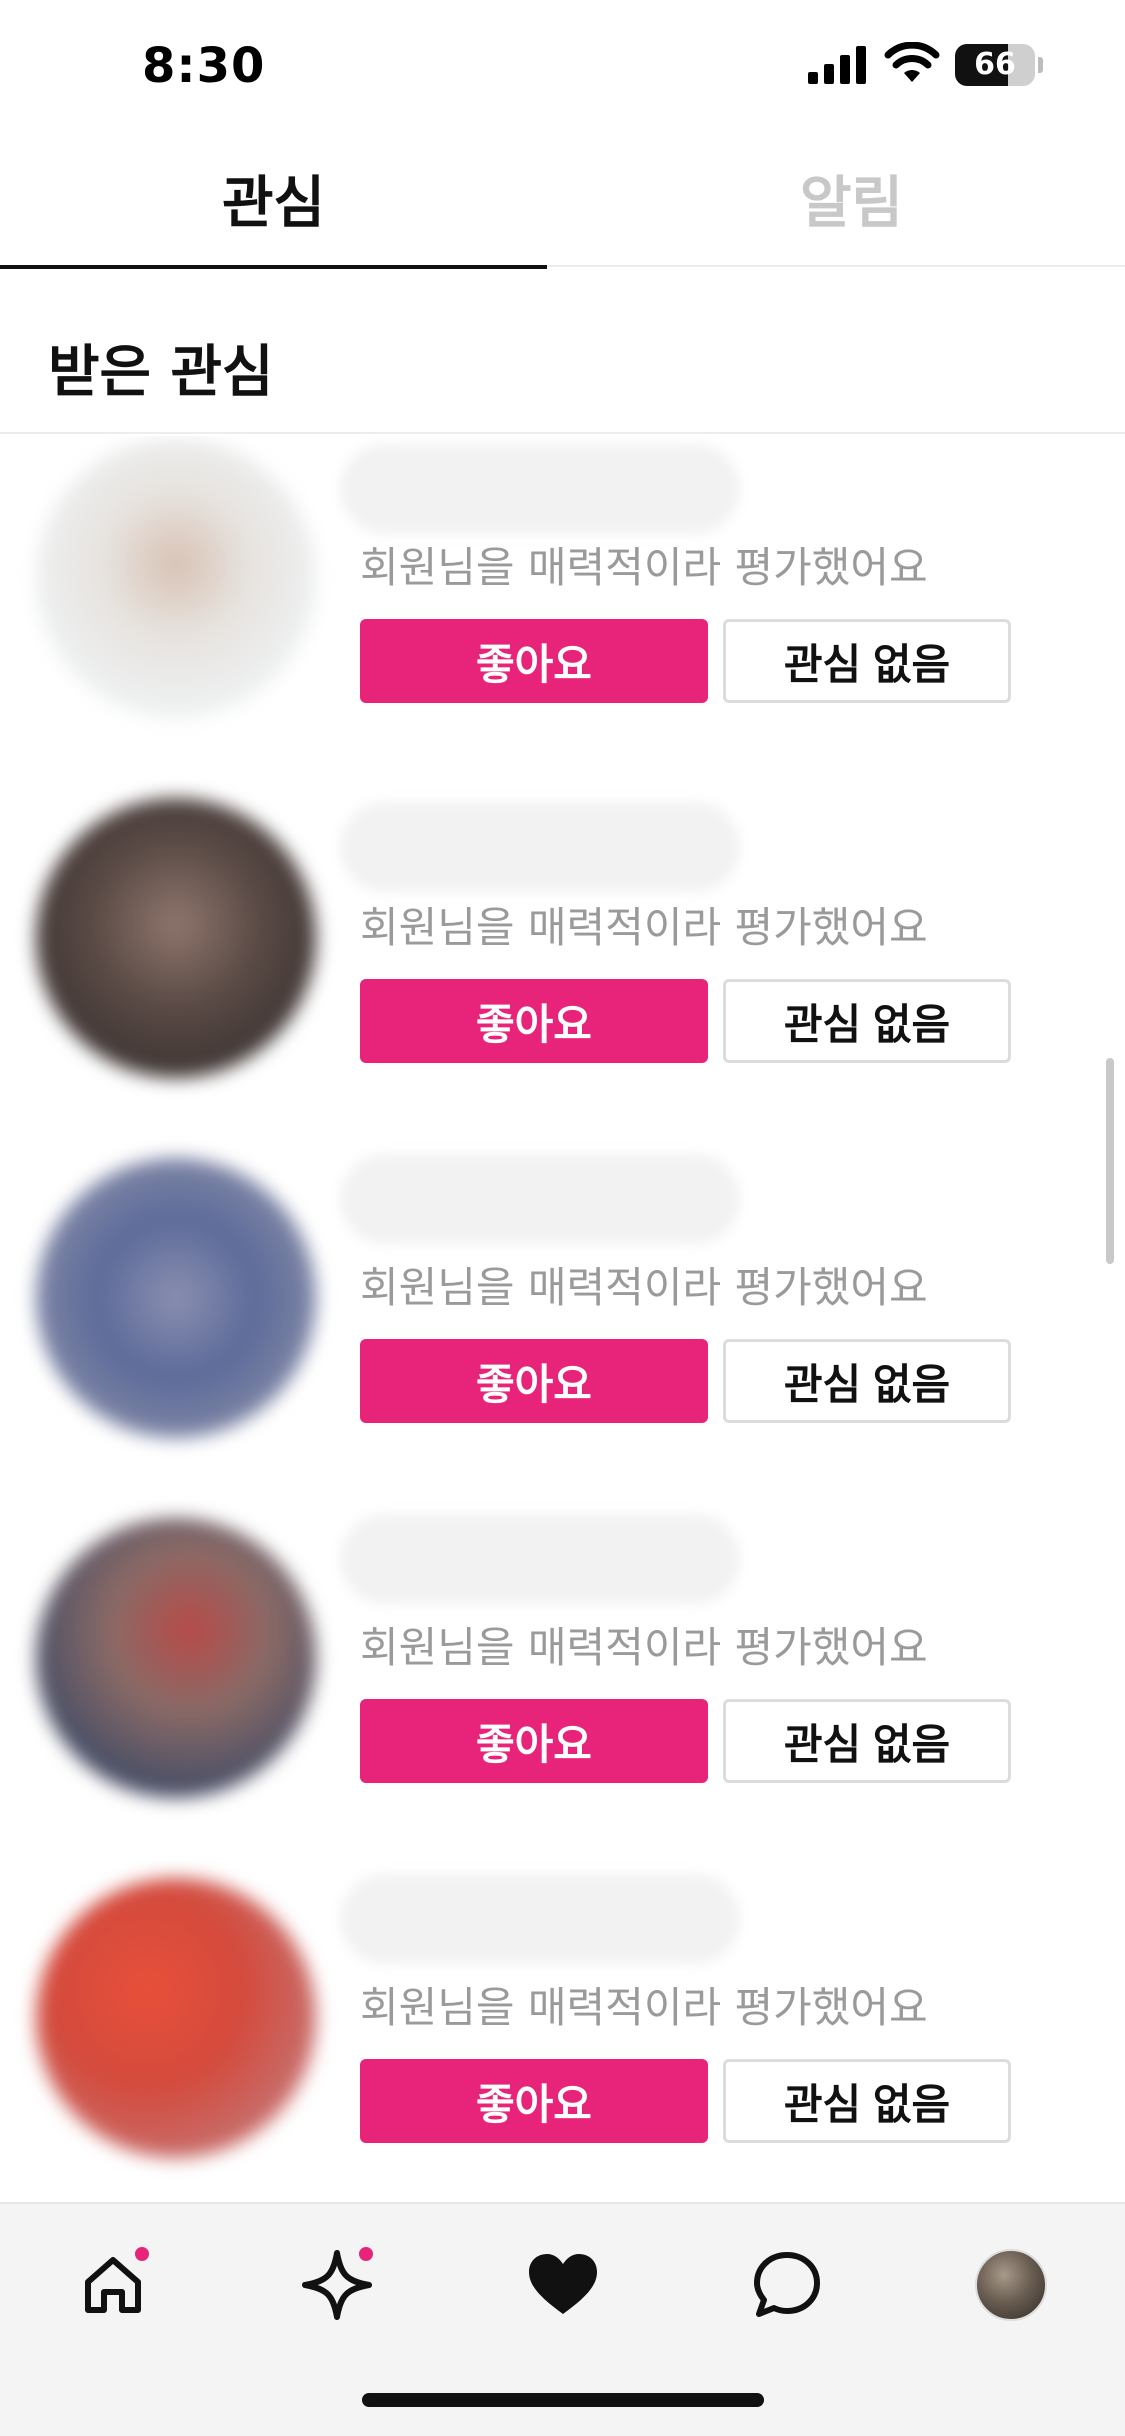 The image size is (1125, 2436). What do you see at coordinates (851, 198) in the screenshot?
I see `tab-notifications: 알림` at bounding box center [851, 198].